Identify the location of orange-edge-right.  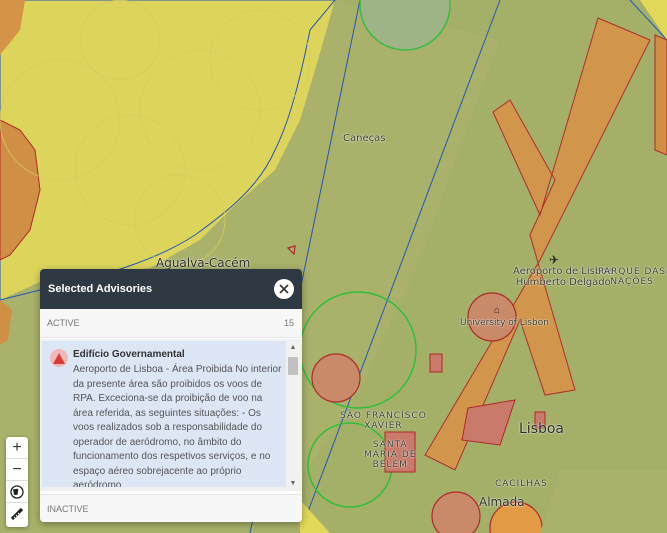
(660, 95).